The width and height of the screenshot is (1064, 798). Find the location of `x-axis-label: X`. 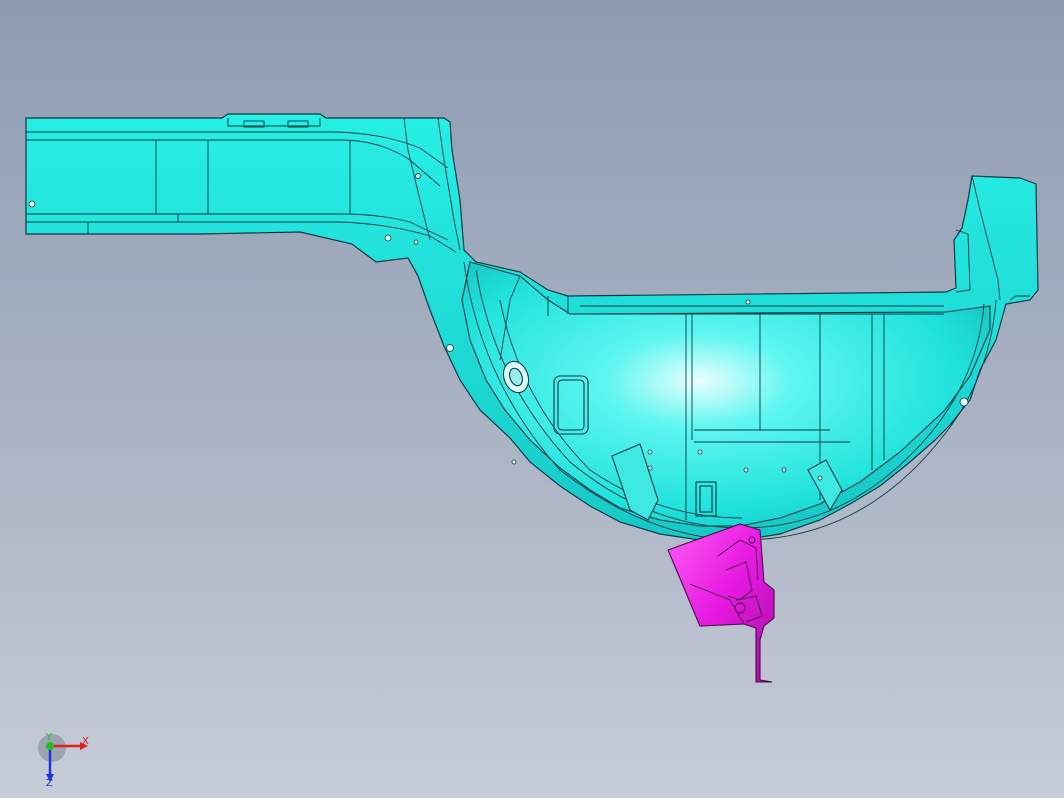

x-axis-label: X is located at coordinates (85, 741).